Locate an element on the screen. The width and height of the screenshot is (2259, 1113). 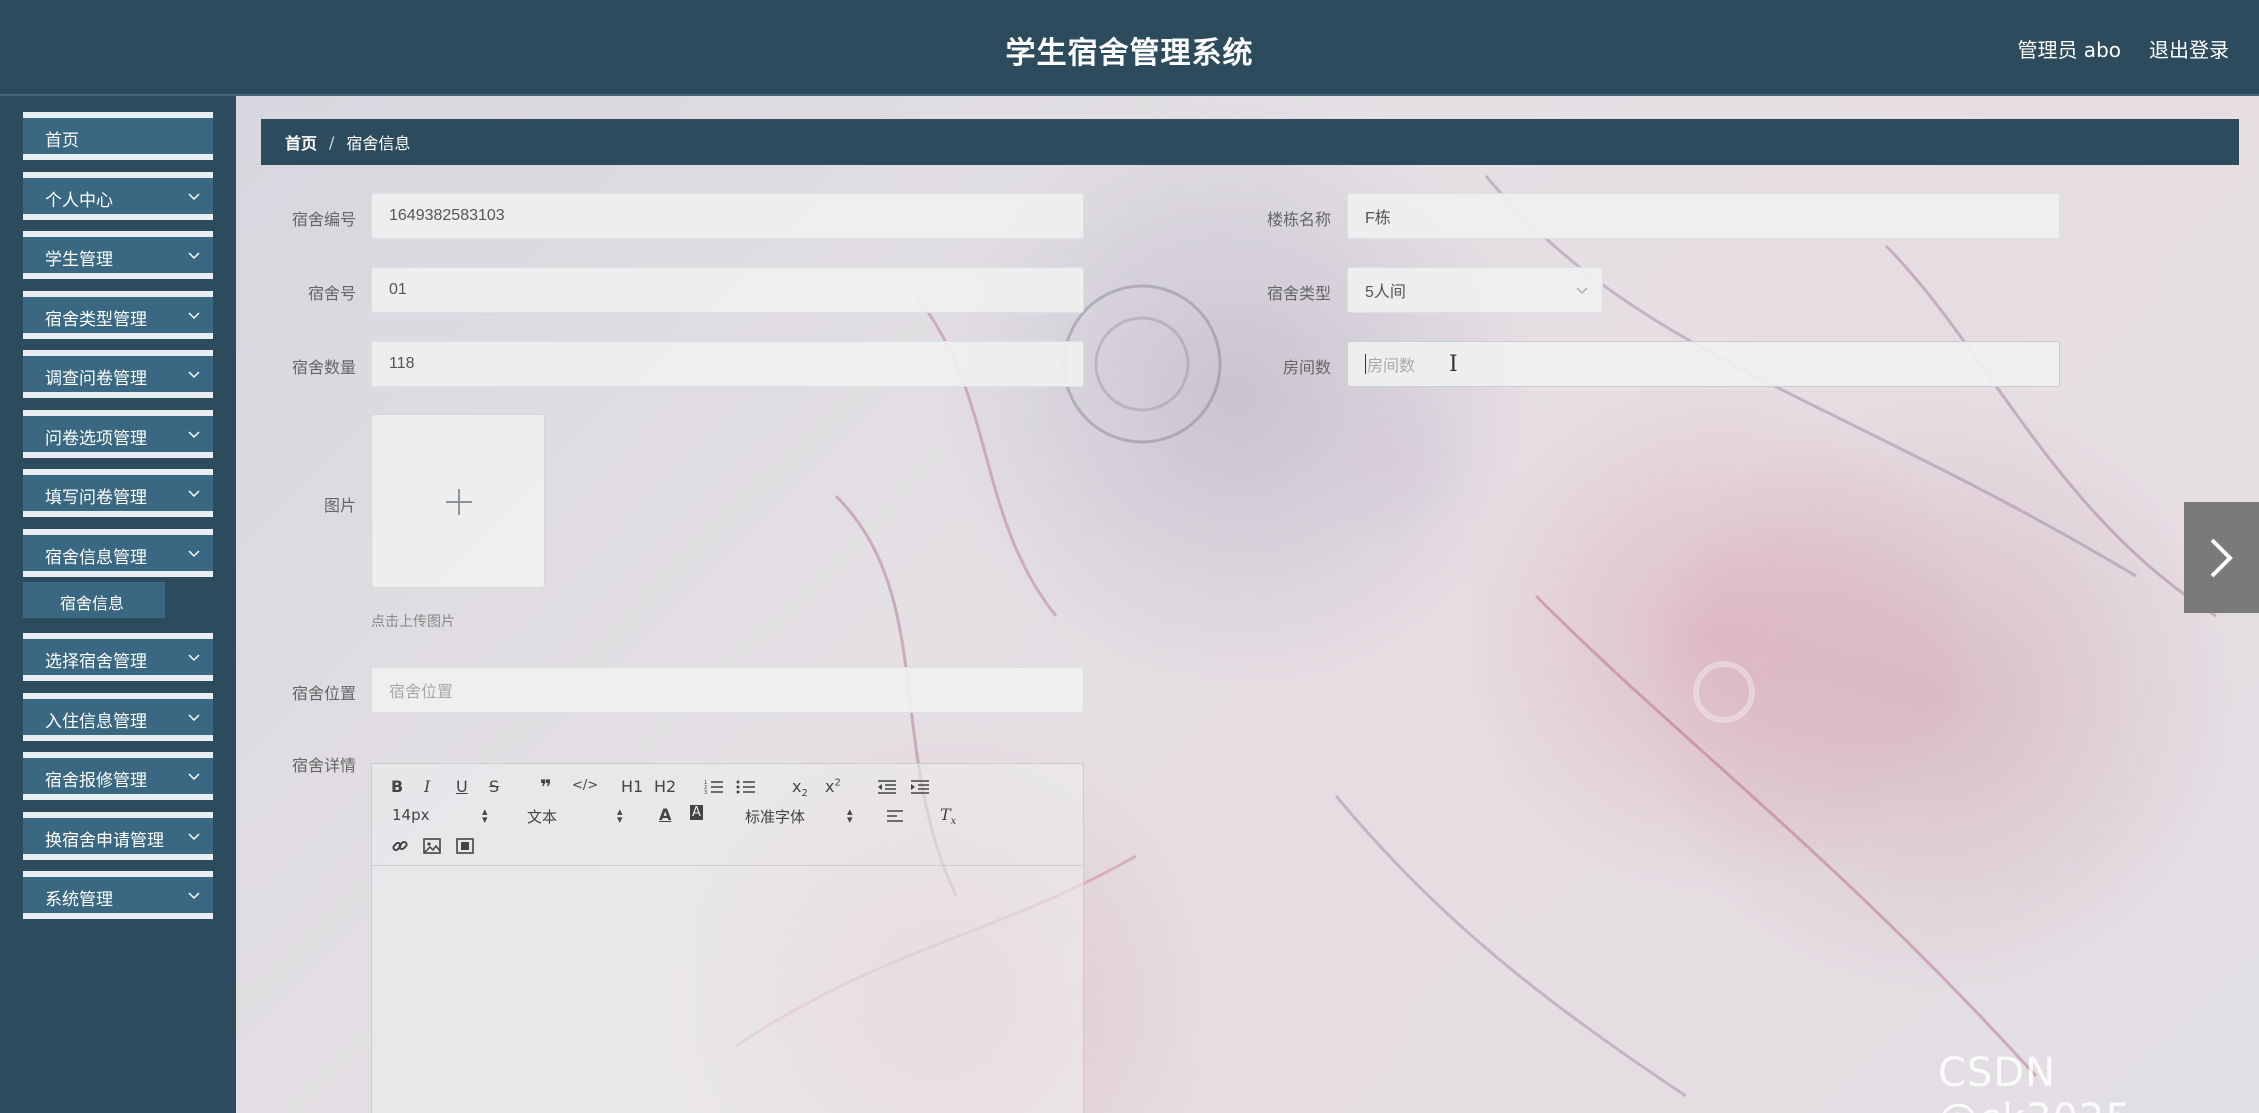
sidebar-item-dorm-type-management: 宿舍类型管理 is located at coordinates (118, 314).